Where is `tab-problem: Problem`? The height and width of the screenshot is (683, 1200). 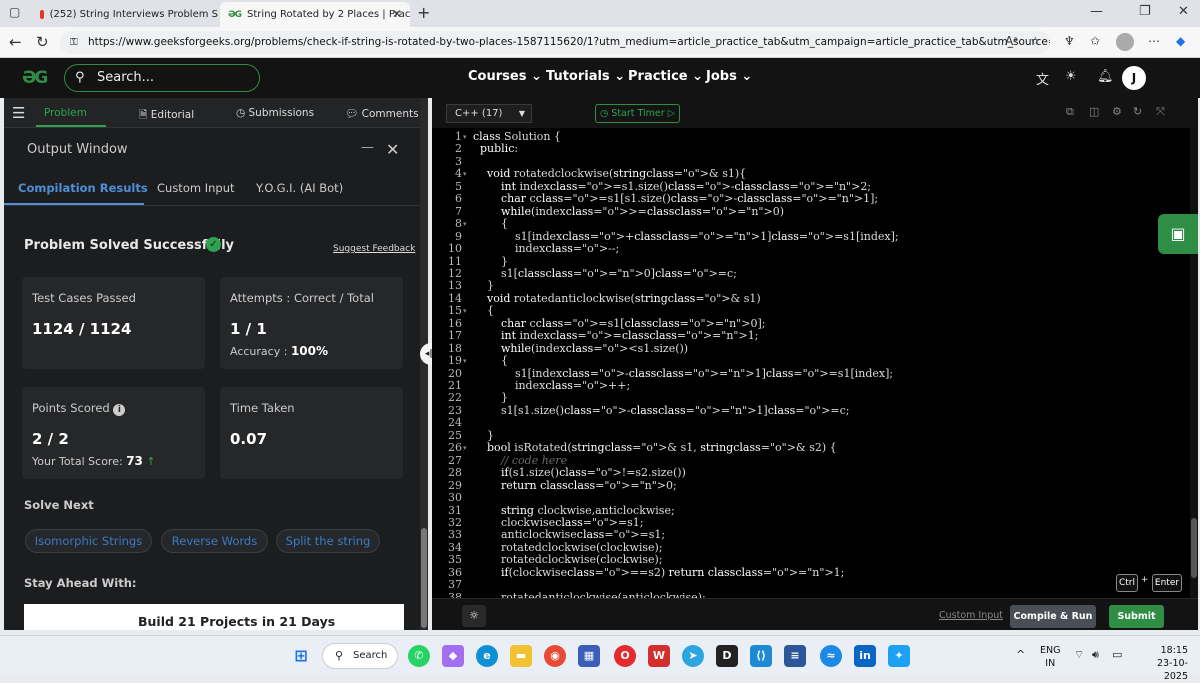
tab-problem: Problem is located at coordinates (65, 113).